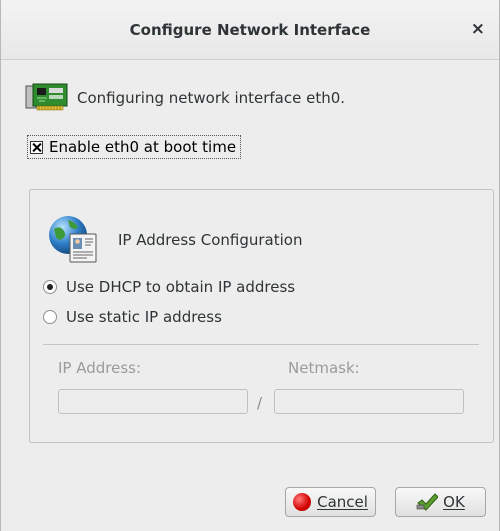 The width and height of the screenshot is (500, 531). I want to click on window-title: Configure Network Interface, so click(250, 30).